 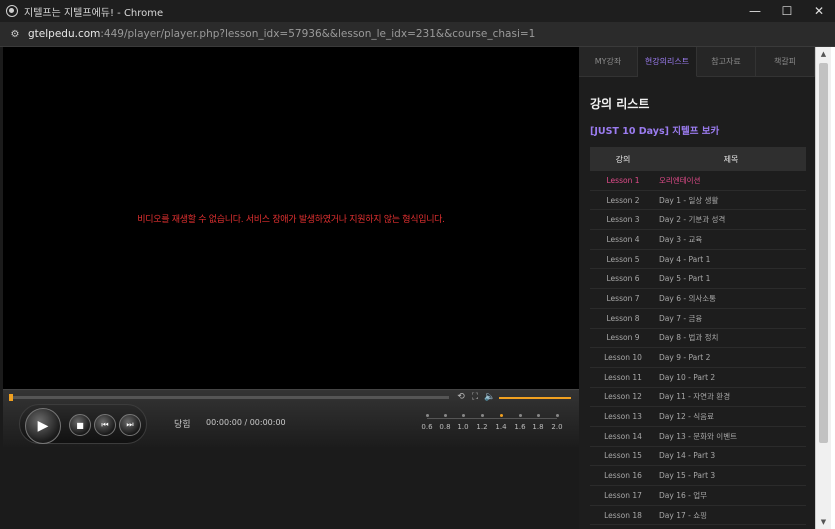 What do you see at coordinates (620, 104) in the screenshot?
I see `side-heading: 강의 리스트` at bounding box center [620, 104].